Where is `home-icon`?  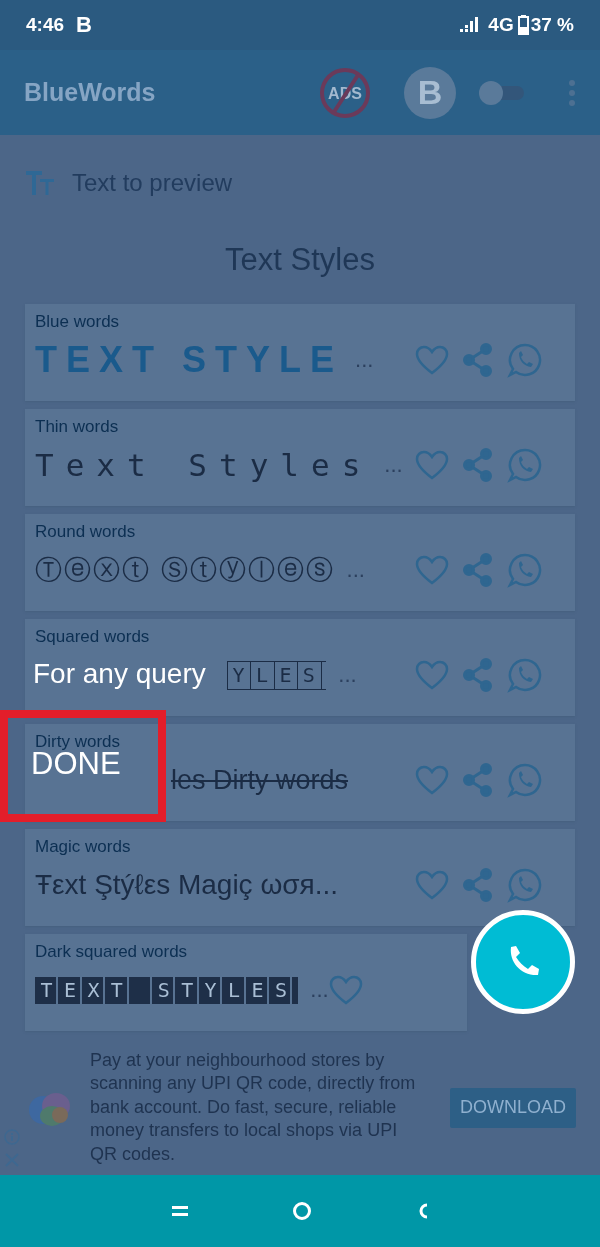 home-icon is located at coordinates (302, 1211).